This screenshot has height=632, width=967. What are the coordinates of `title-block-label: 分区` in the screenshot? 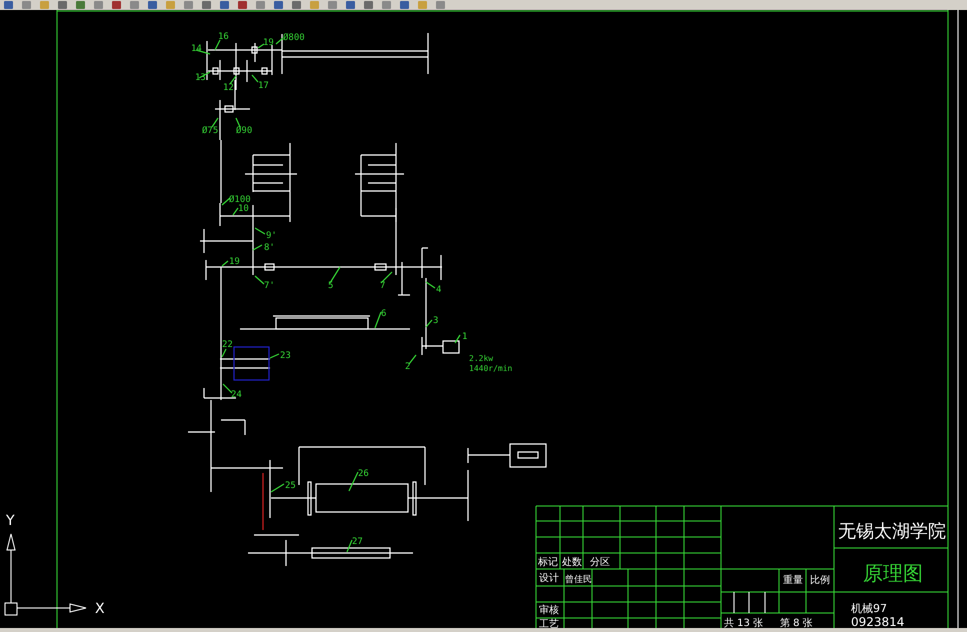 It's located at (600, 562).